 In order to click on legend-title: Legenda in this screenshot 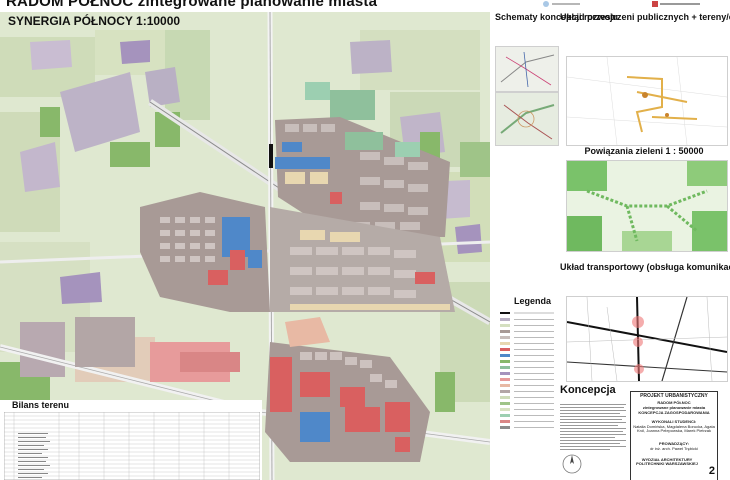, I will do `click(533, 301)`.